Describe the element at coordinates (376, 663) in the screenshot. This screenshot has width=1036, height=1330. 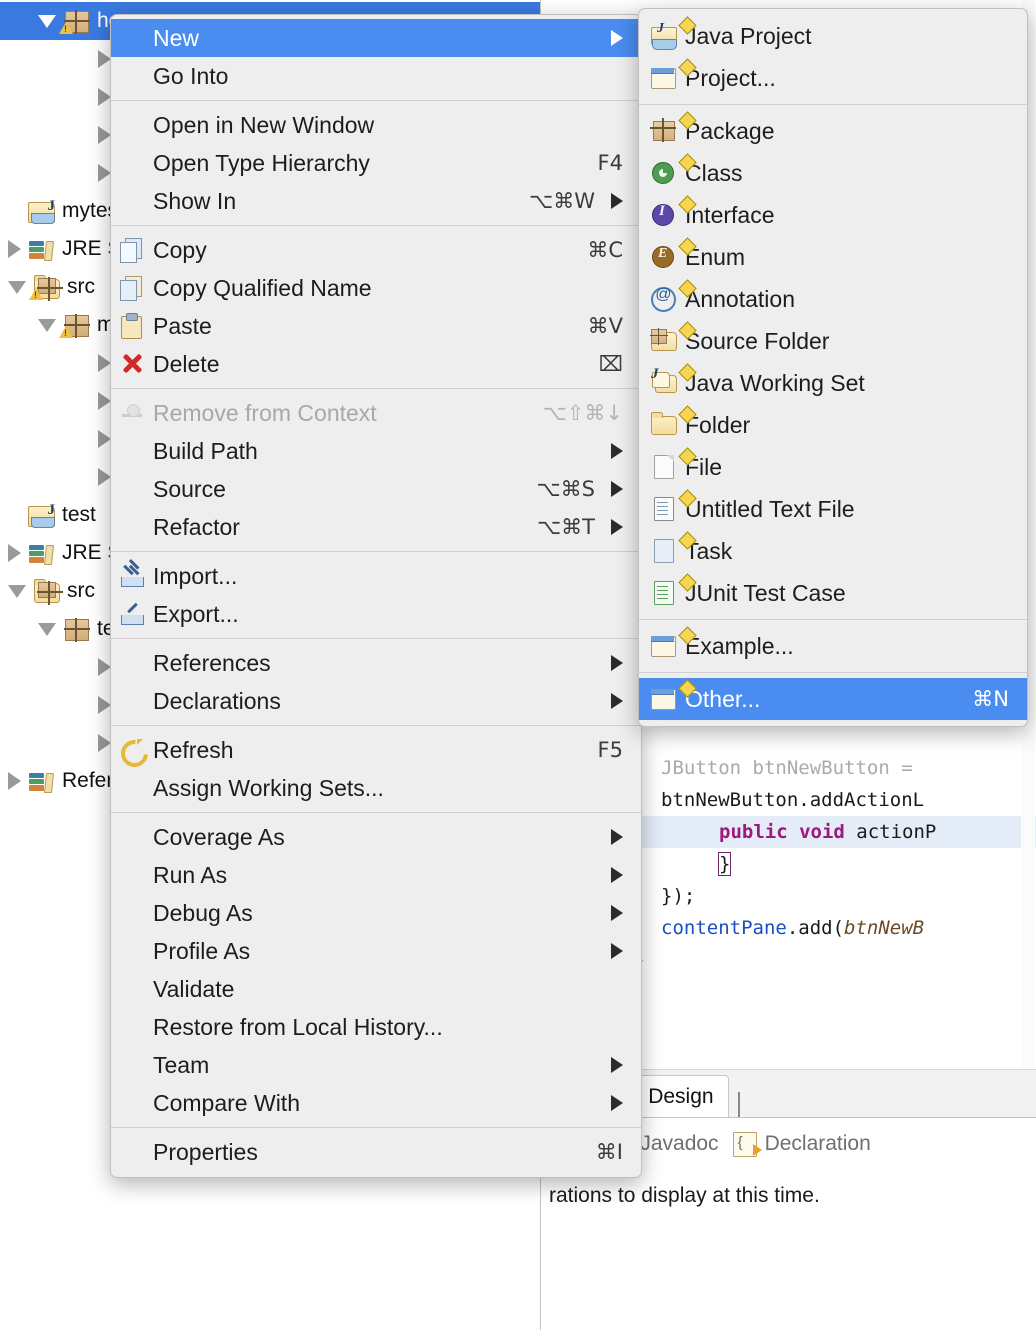
I see `context-menu-item-references: References` at that location.